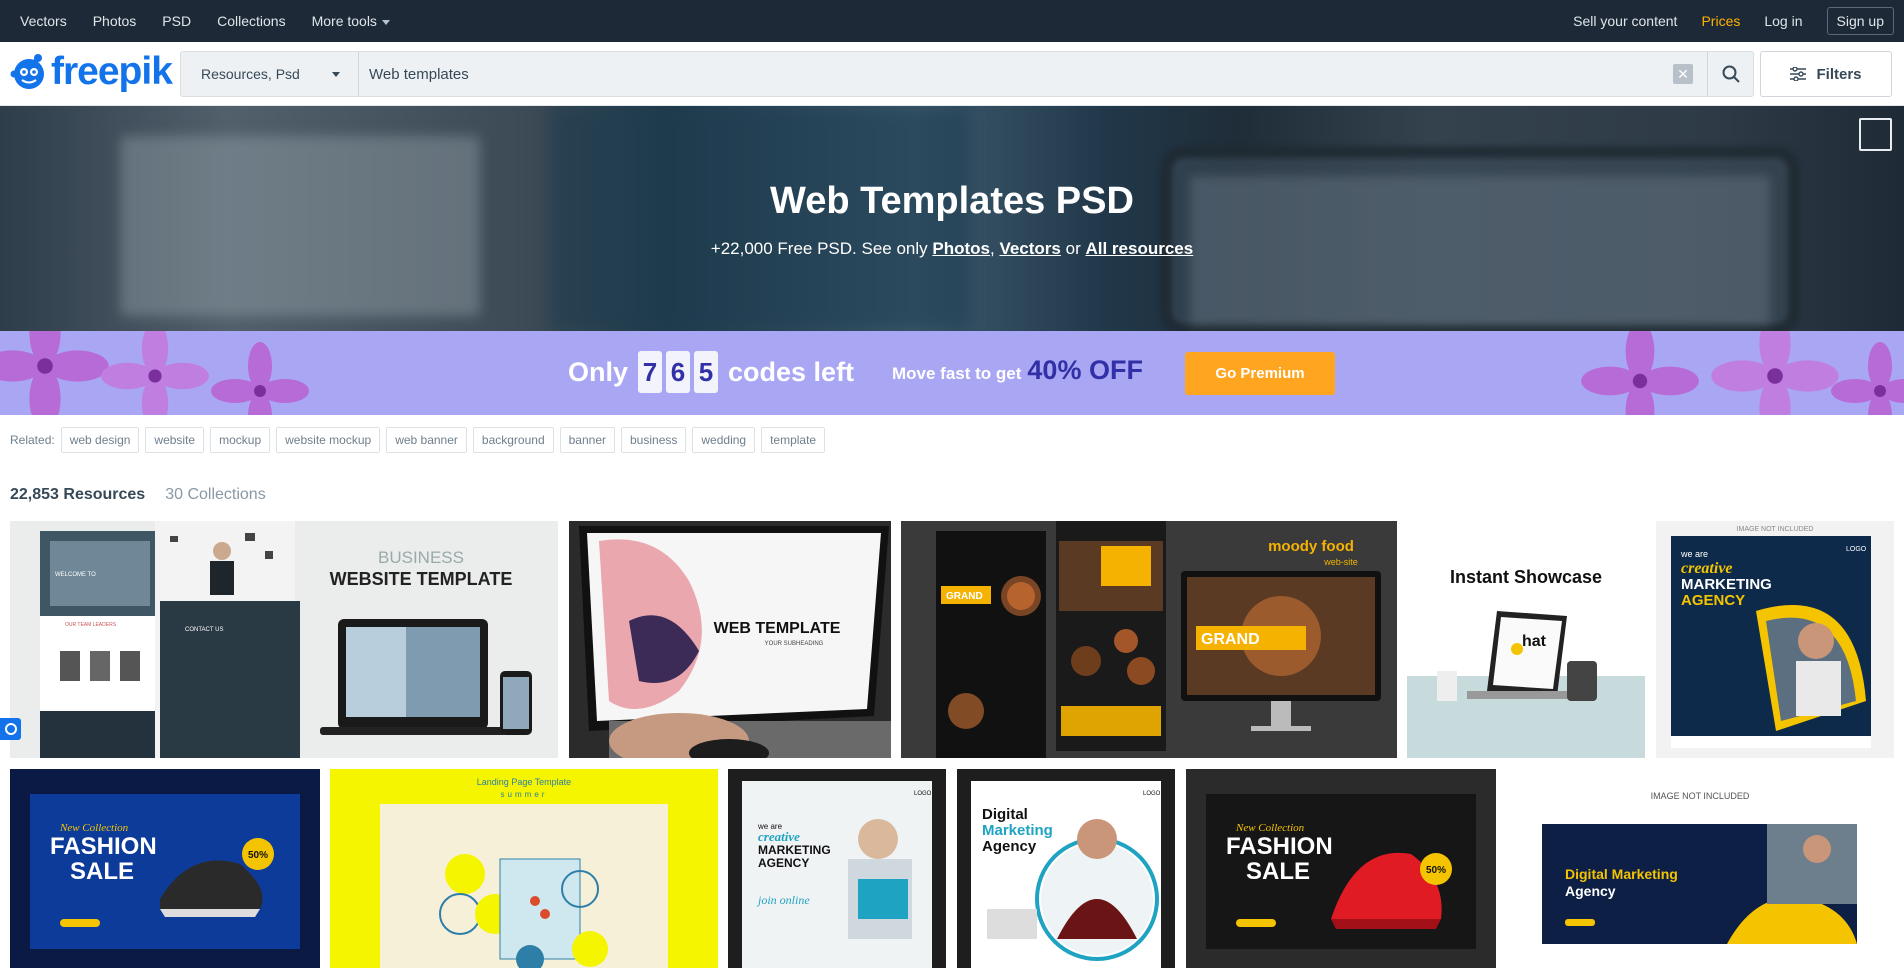  Describe the element at coordinates (426, 440) in the screenshot. I see `related-tag: web banner` at that location.